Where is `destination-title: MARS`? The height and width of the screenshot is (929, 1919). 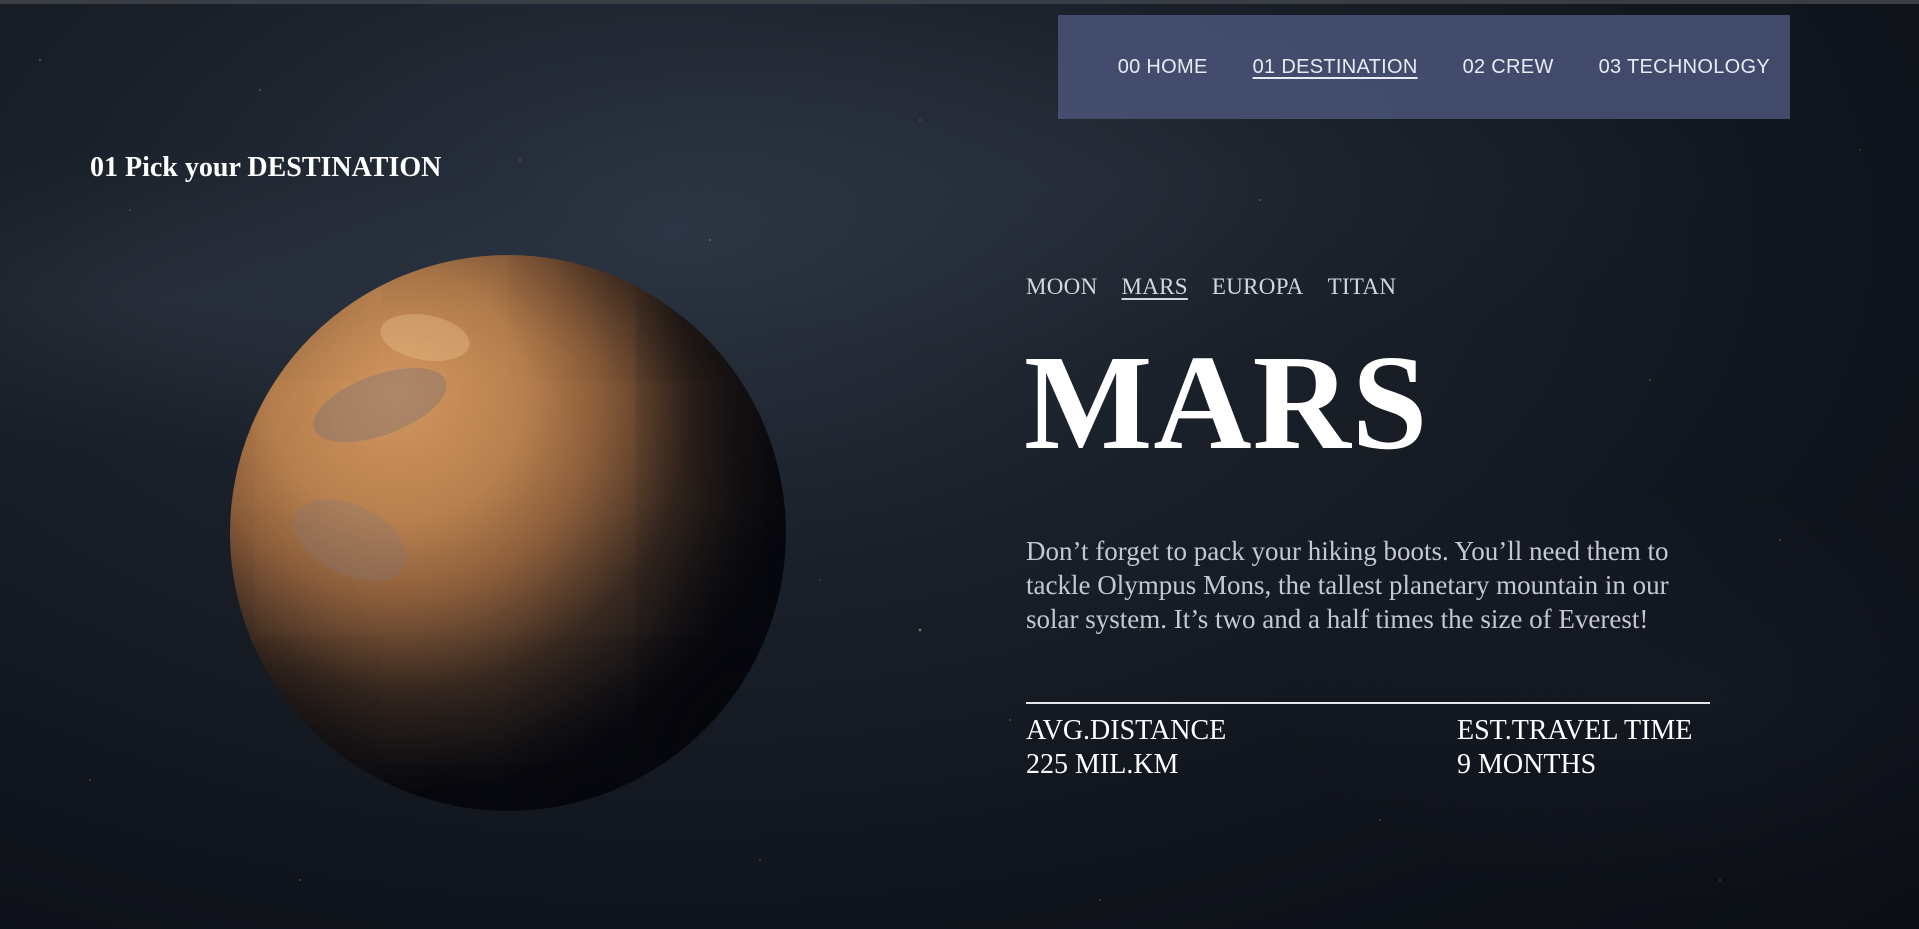
destination-title: MARS is located at coordinates (1226, 403).